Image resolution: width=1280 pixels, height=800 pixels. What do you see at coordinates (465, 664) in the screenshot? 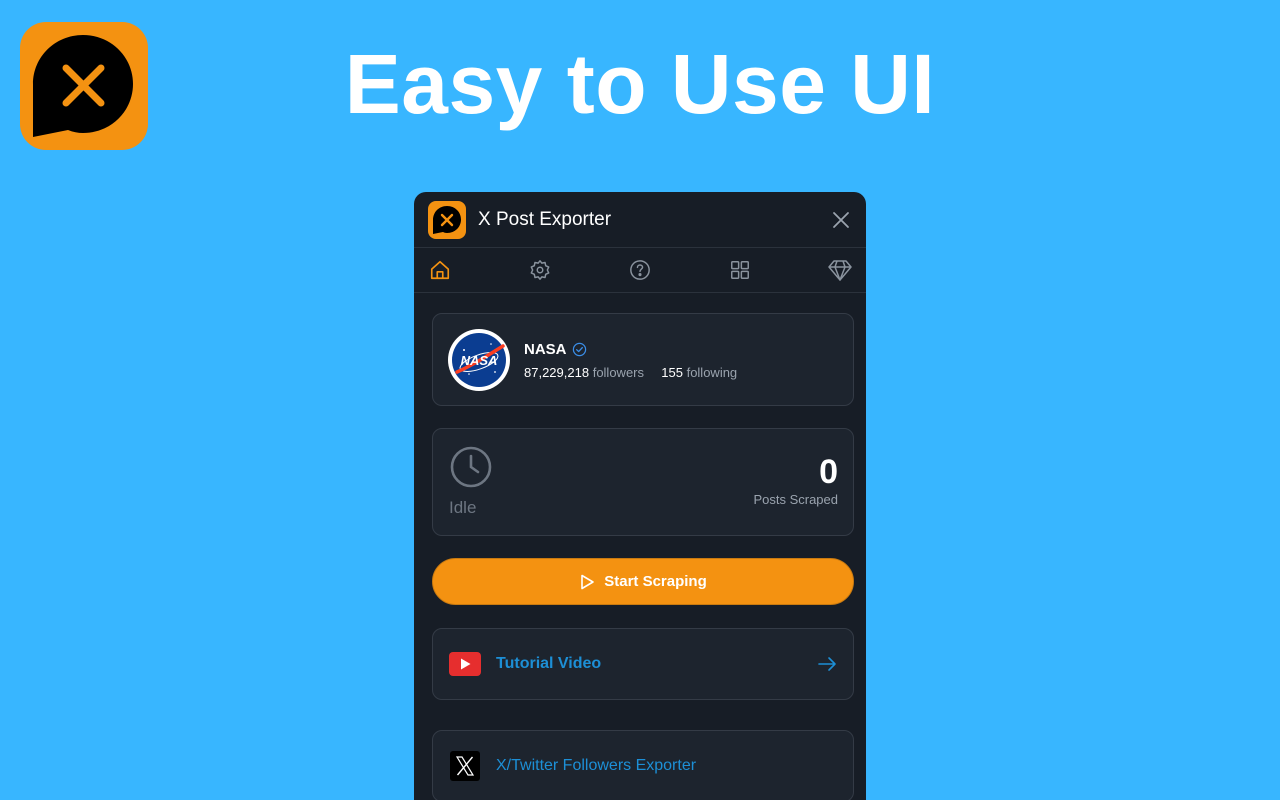
I see `youtube-icon` at bounding box center [465, 664].